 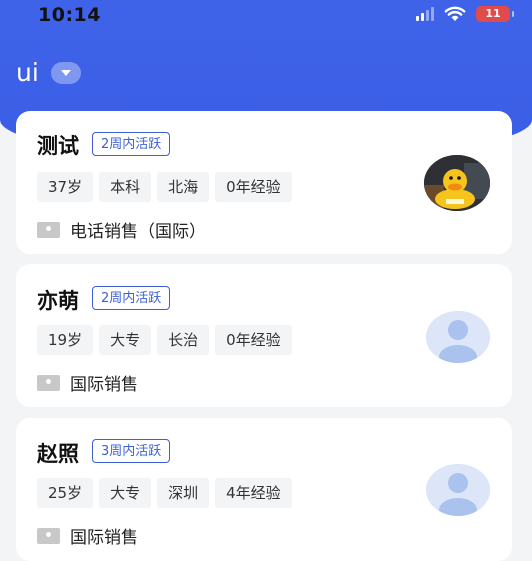 What do you see at coordinates (266, 16) in the screenshot?
I see `status-bar: 10:14 11` at bounding box center [266, 16].